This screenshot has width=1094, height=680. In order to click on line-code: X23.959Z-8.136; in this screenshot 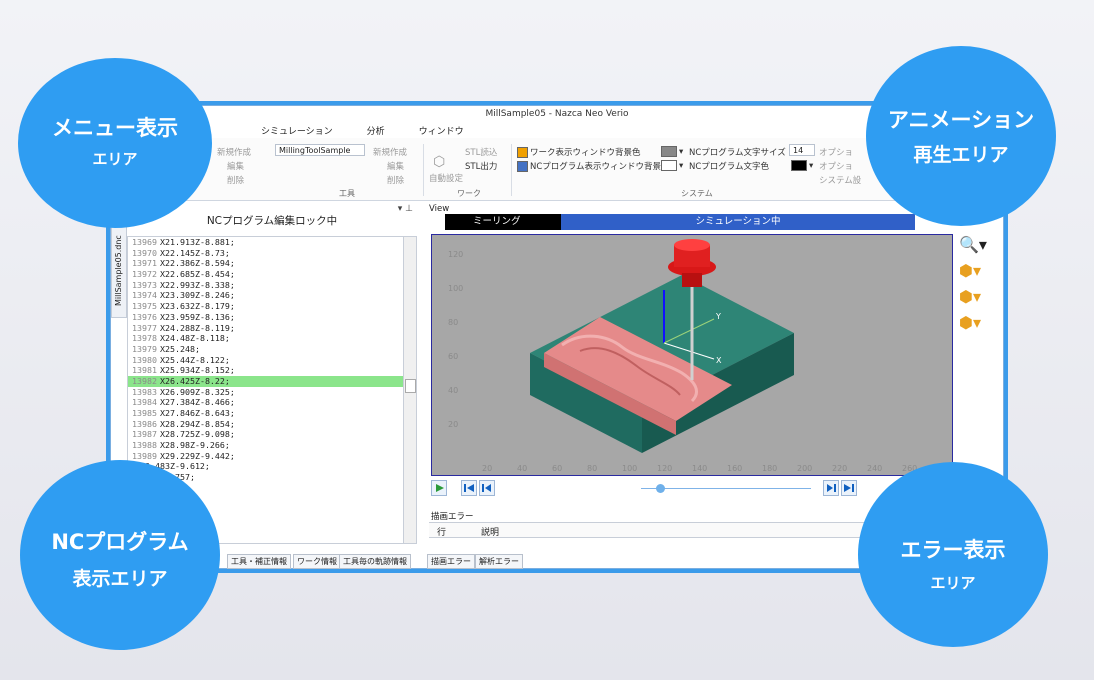, I will do `click(197, 316)`.